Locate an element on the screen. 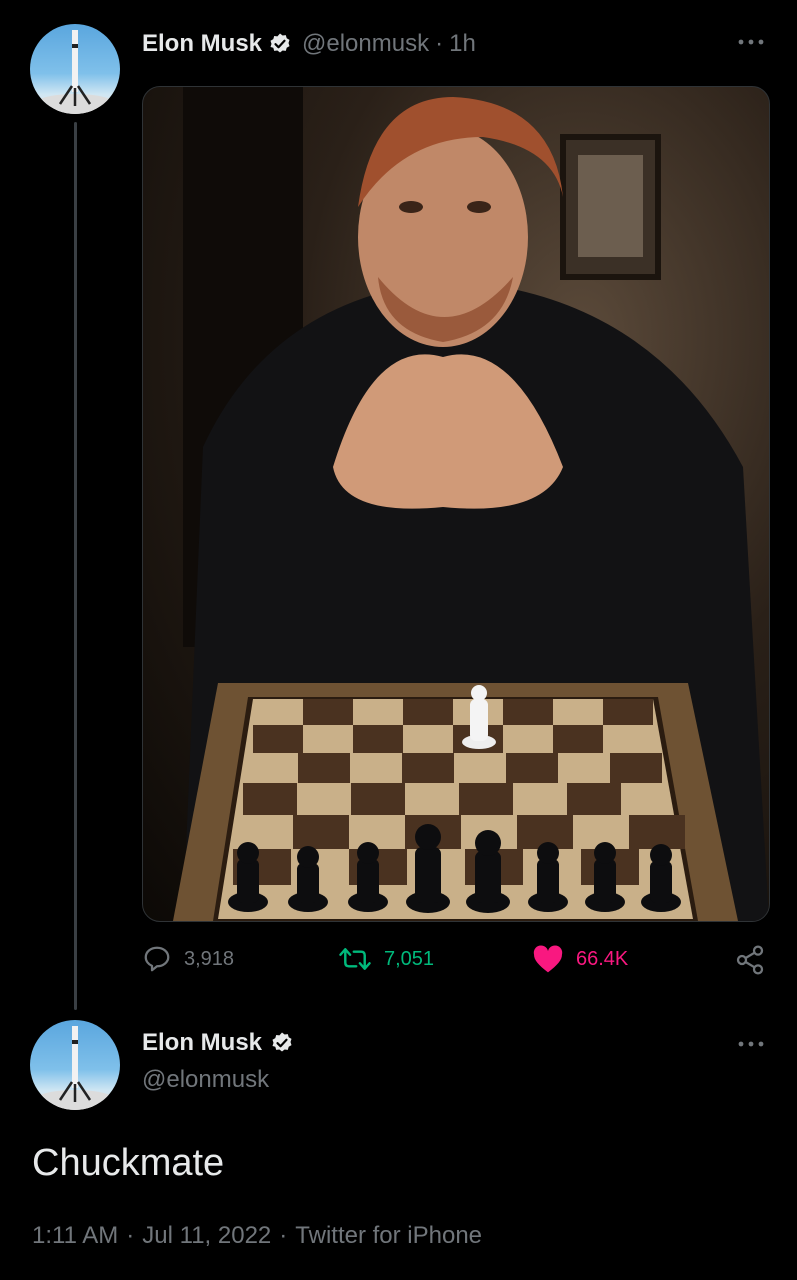 This screenshot has height=1280, width=797. tweet-source: Twitter for iPhone is located at coordinates (388, 1236).